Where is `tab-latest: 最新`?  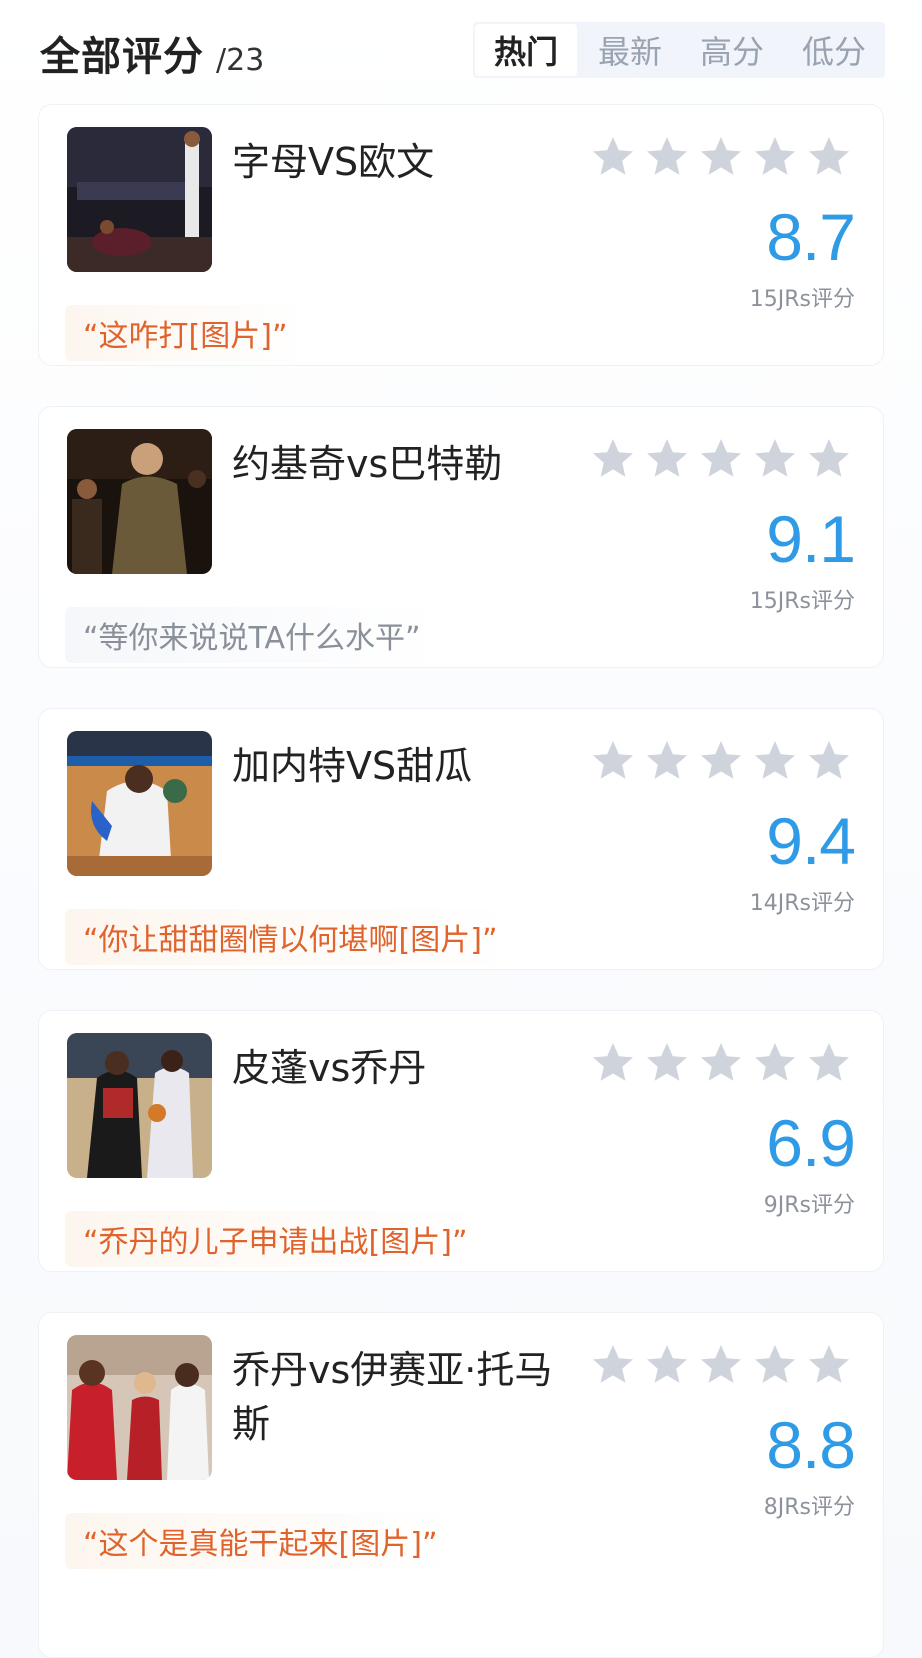 tab-latest: 最新 is located at coordinates (630, 50).